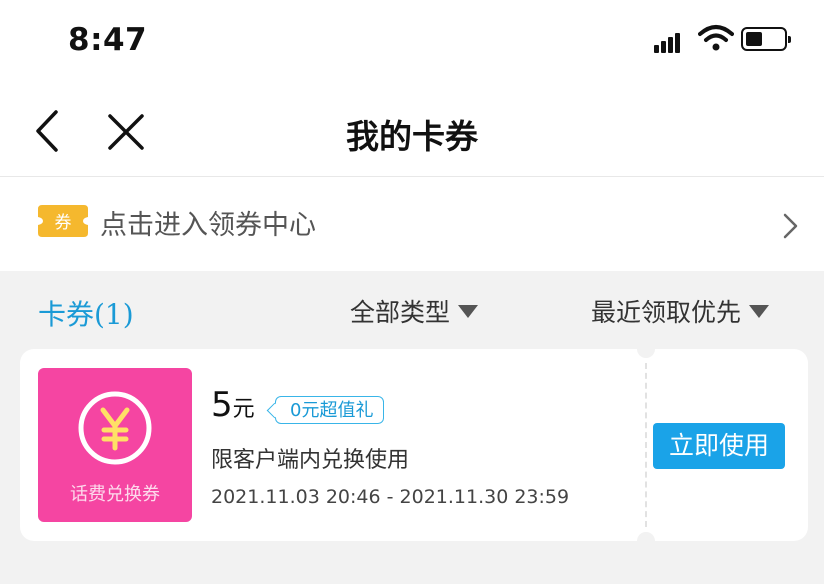 The image size is (824, 584). Describe the element at coordinates (719, 446) in the screenshot. I see `use-now-button: 立即使用` at that location.